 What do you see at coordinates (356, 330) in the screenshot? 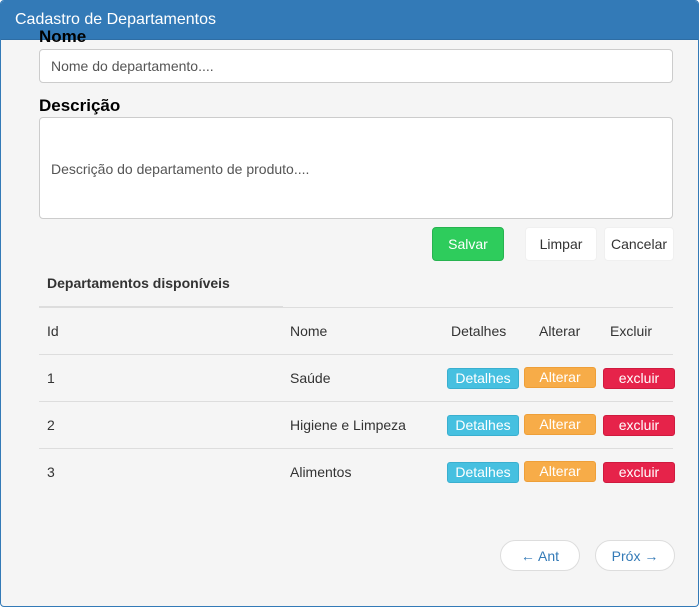
I see `table-header-row: Id Nome Detalhes Alterar Excluir` at bounding box center [356, 330].